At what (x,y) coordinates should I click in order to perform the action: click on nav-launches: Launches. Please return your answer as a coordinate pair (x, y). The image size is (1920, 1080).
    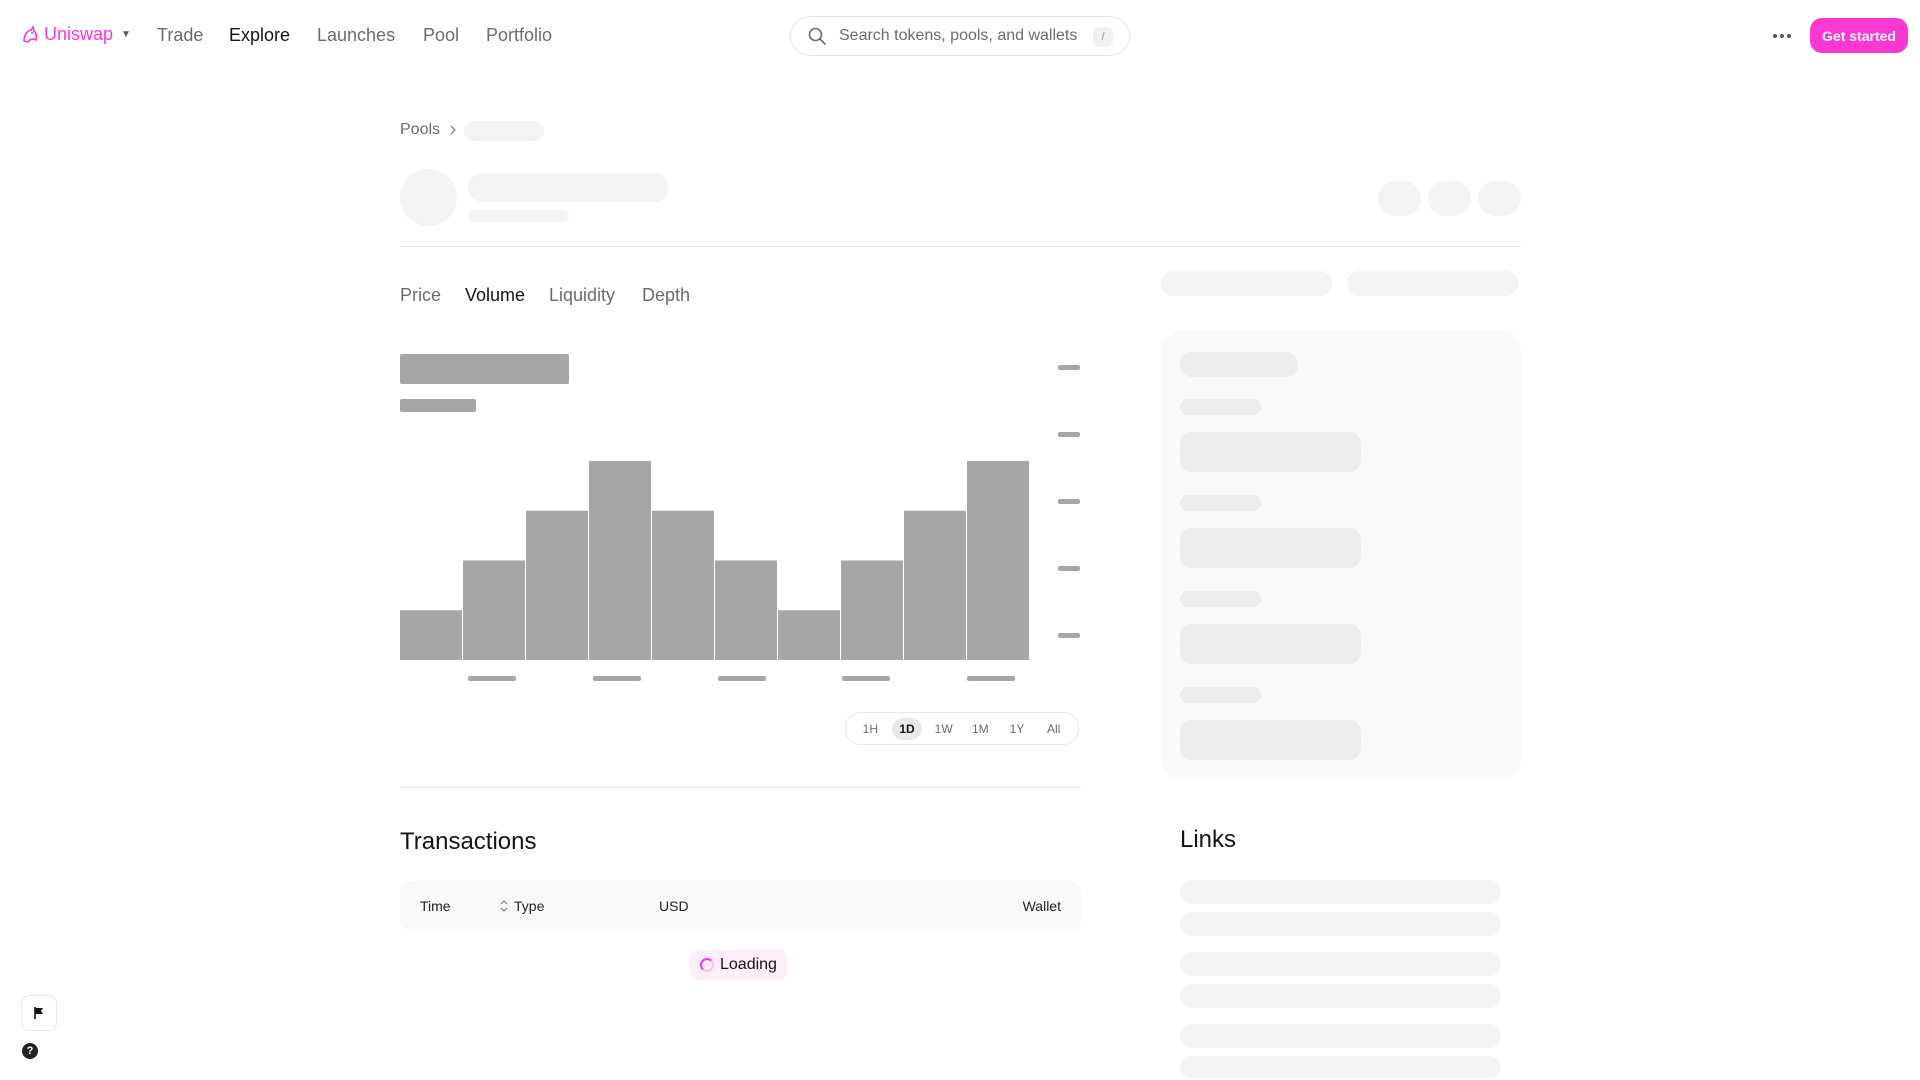
    Looking at the image, I should click on (356, 35).